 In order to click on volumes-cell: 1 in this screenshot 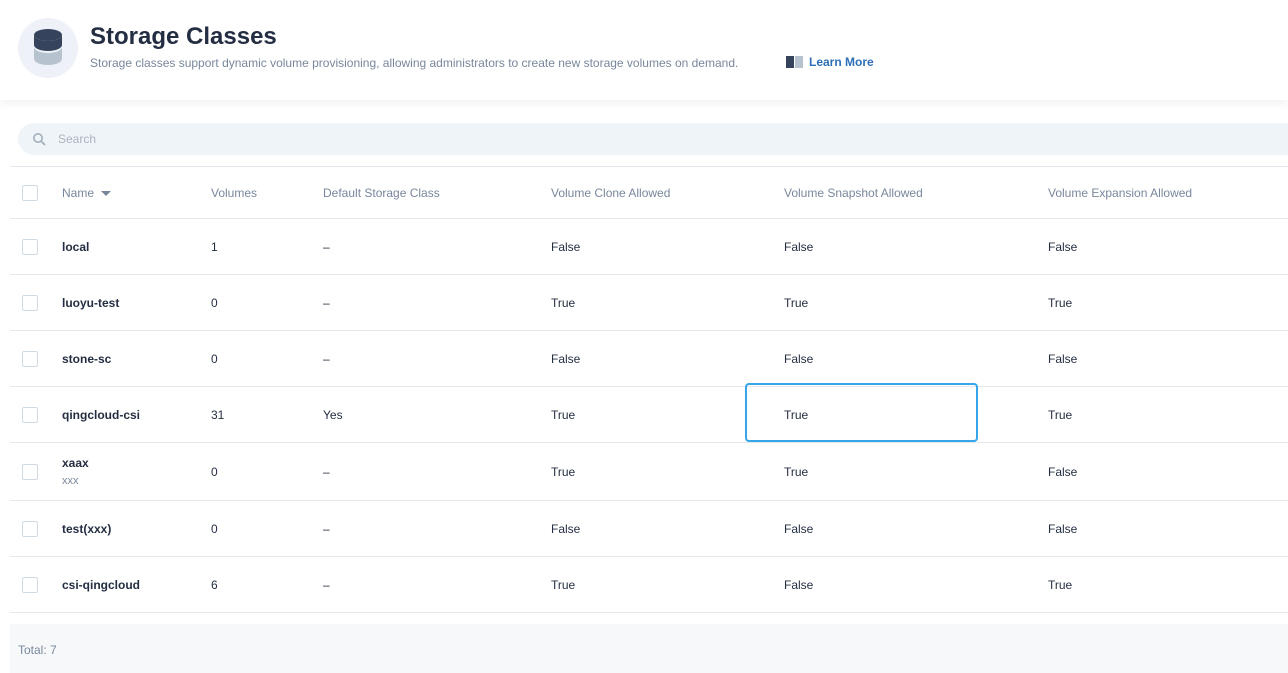, I will do `click(214, 246)`.